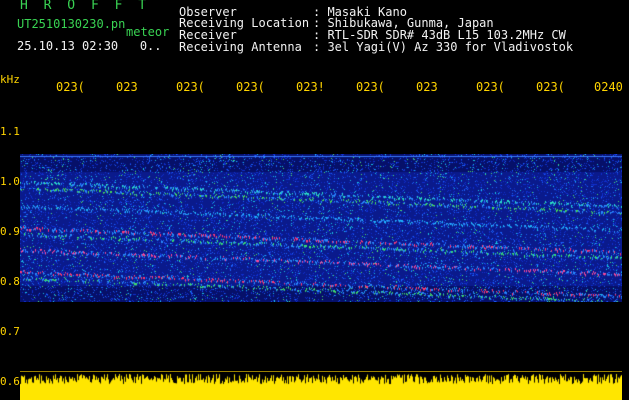  I want to click on x-tick-label: 0240, so click(608, 87).